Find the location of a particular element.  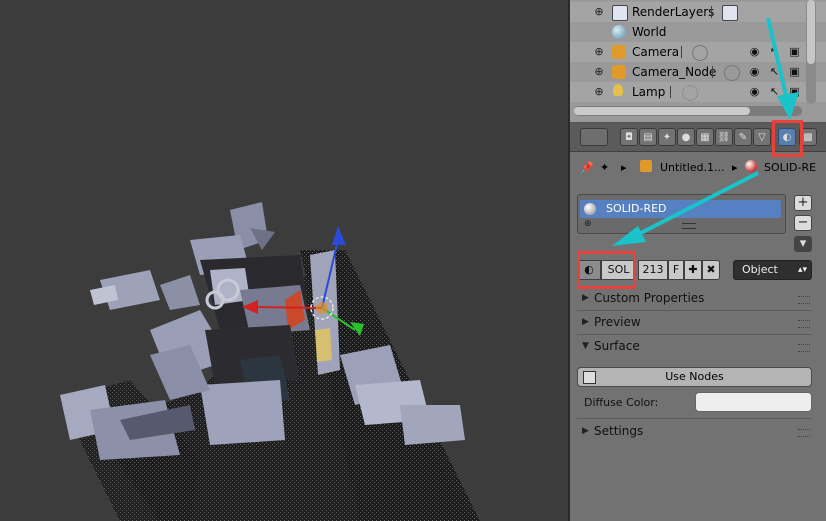

panel-surface: ▼ Surface is located at coordinates (694, 347).